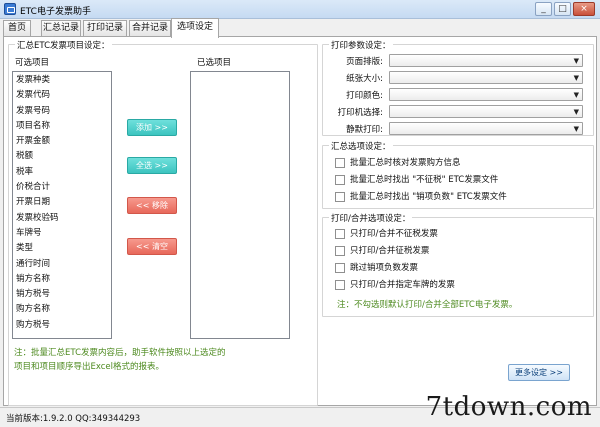  Describe the element at coordinates (62, 309) in the screenshot. I see `list-item: 购方名称` at that location.